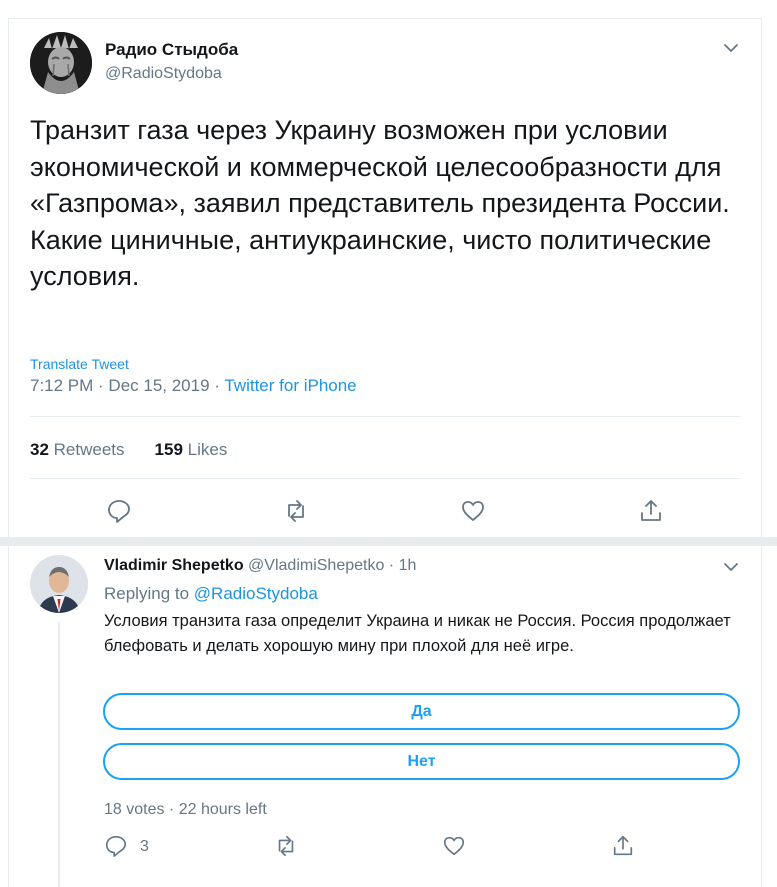 This screenshot has height=887, width=777. Describe the element at coordinates (79, 364) in the screenshot. I see `translate-tweet-link: Translate Tweet` at that location.